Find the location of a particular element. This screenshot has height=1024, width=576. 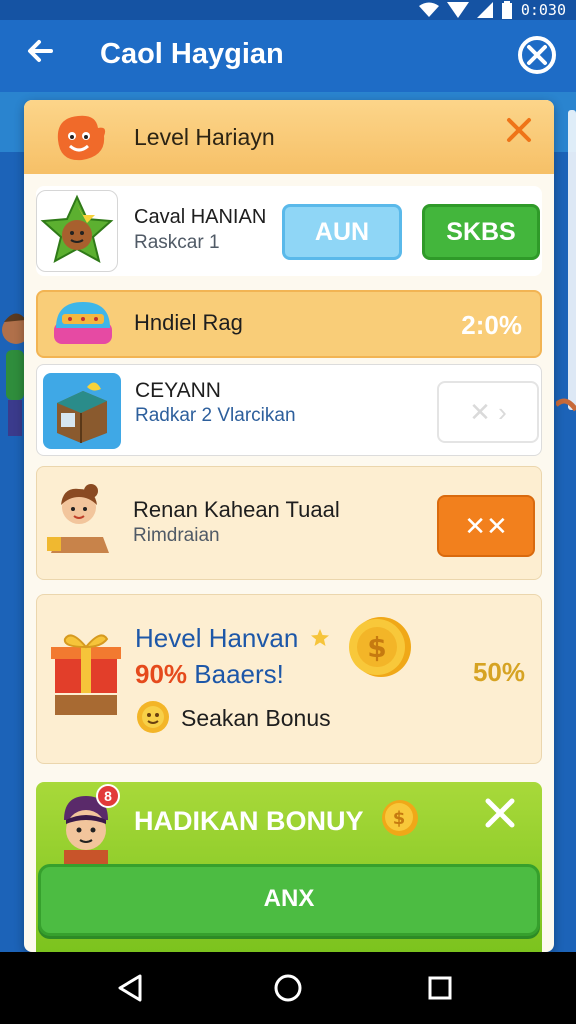

panel-title: Level Hariayn is located at coordinates (204, 137).